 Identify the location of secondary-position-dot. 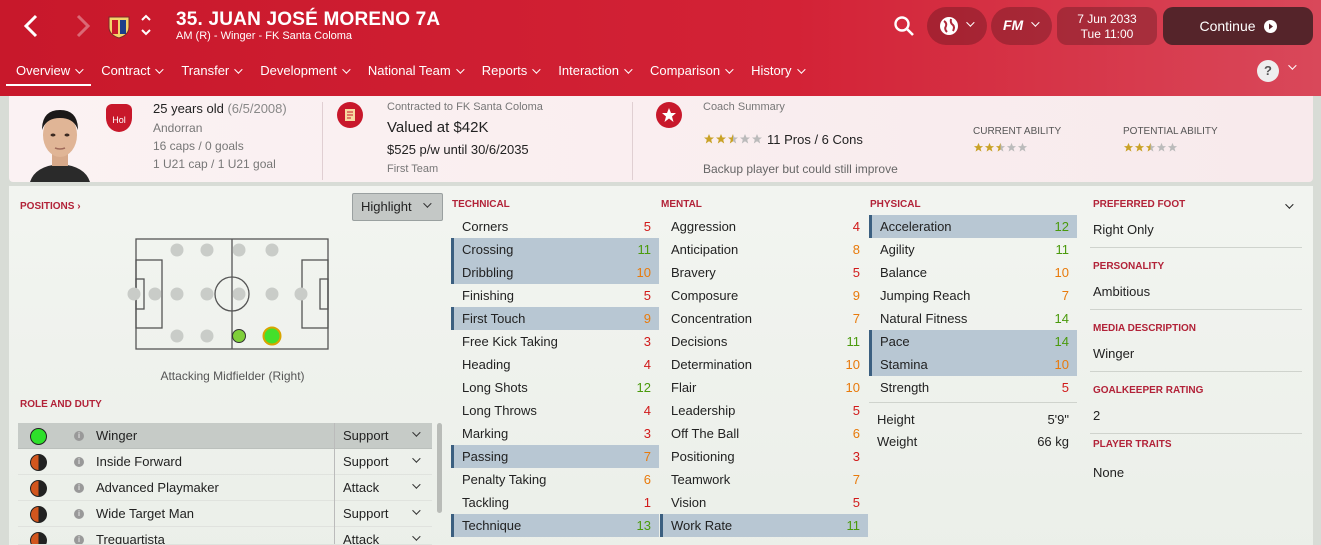
(239, 336).